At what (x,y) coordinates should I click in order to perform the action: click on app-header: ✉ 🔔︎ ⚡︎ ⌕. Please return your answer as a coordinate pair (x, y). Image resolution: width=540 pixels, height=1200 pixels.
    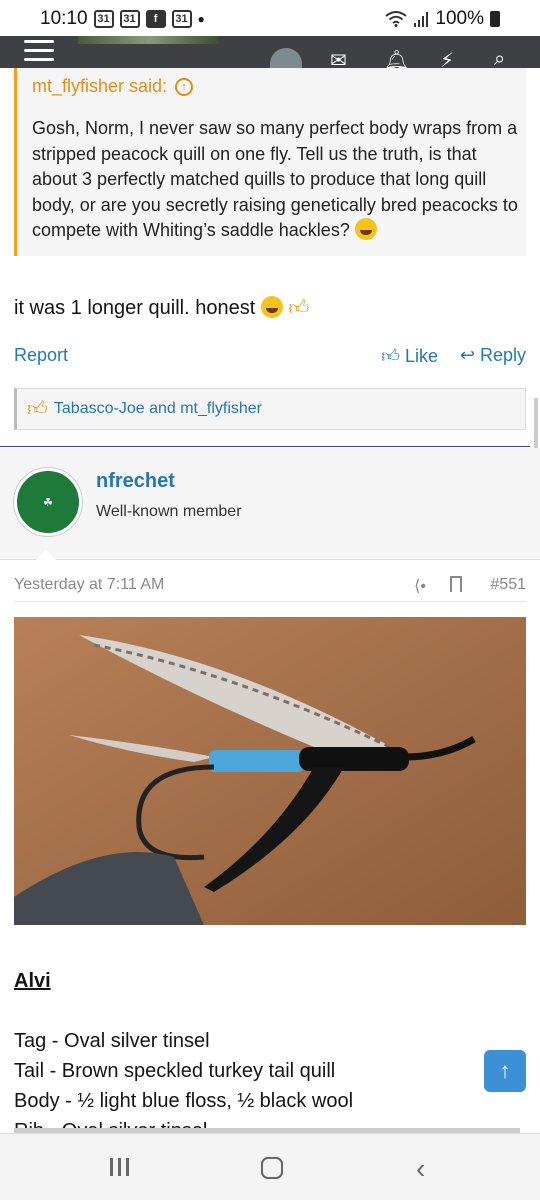
    Looking at the image, I should click on (270, 52).